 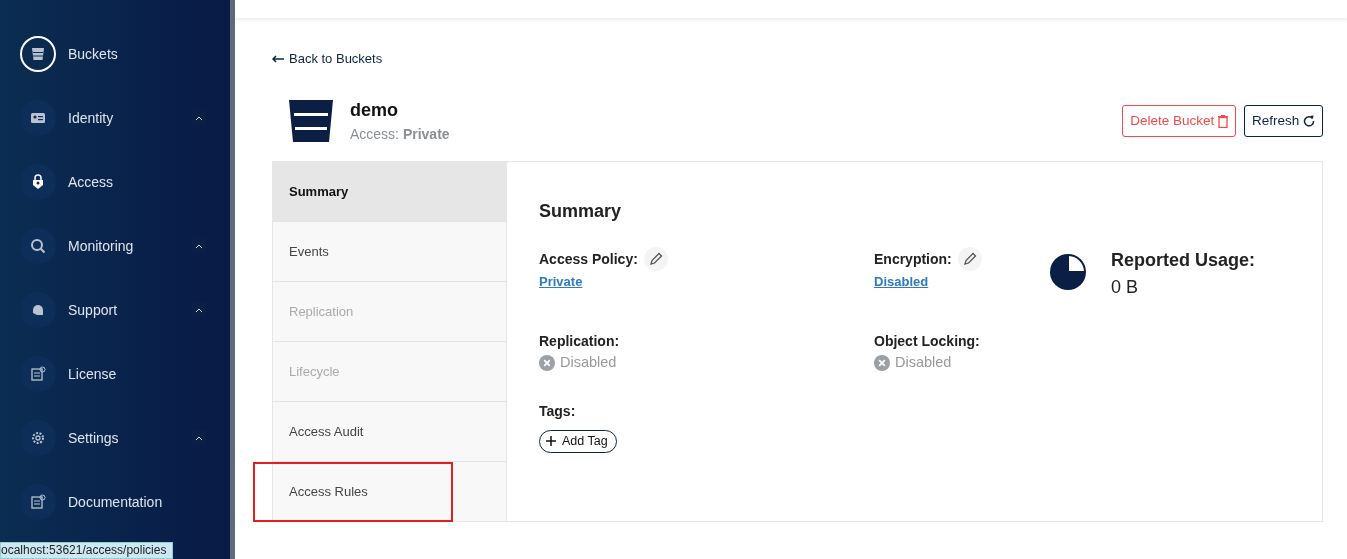 What do you see at coordinates (389, 192) in the screenshot?
I see `tab: Summary` at bounding box center [389, 192].